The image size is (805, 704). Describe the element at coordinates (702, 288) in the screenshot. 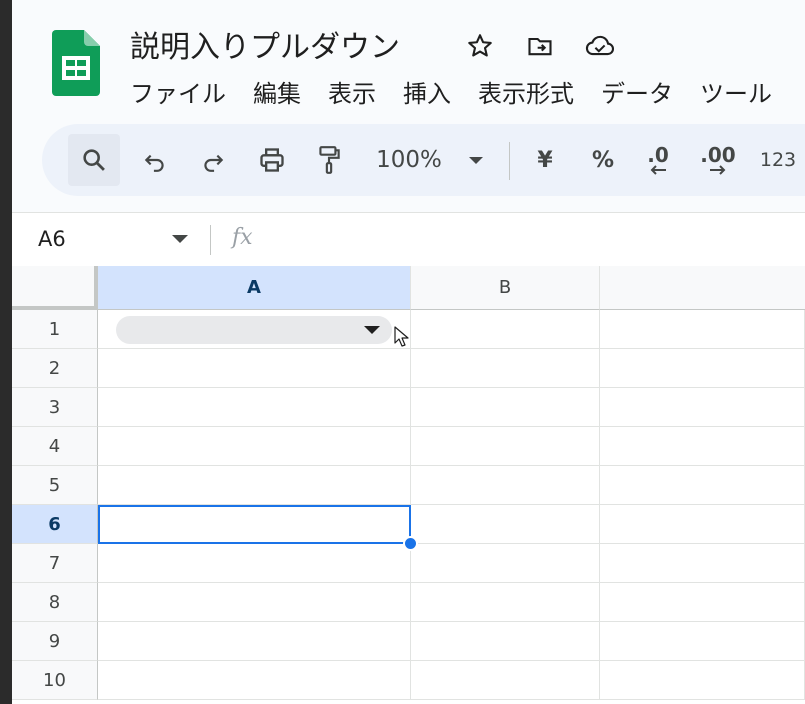

I see `column-header-c` at that location.